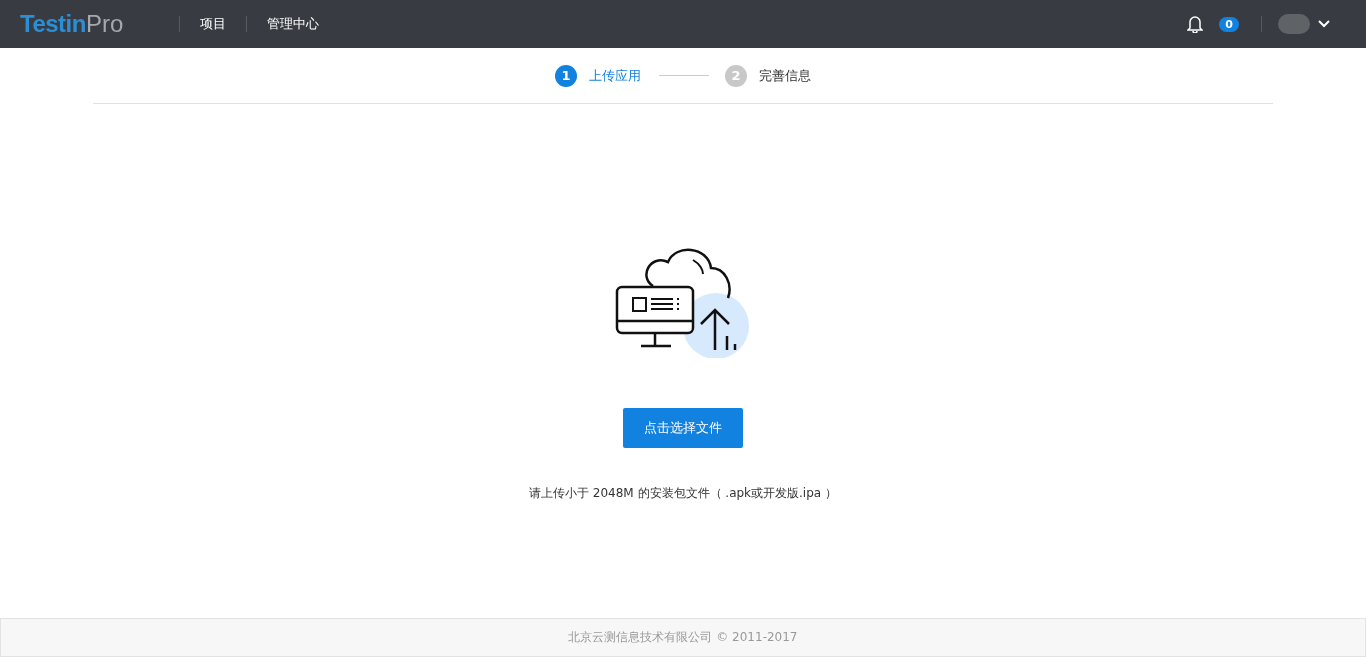 This screenshot has width=1366, height=657. What do you see at coordinates (213, 24) in the screenshot?
I see `nav-link: 项目` at bounding box center [213, 24].